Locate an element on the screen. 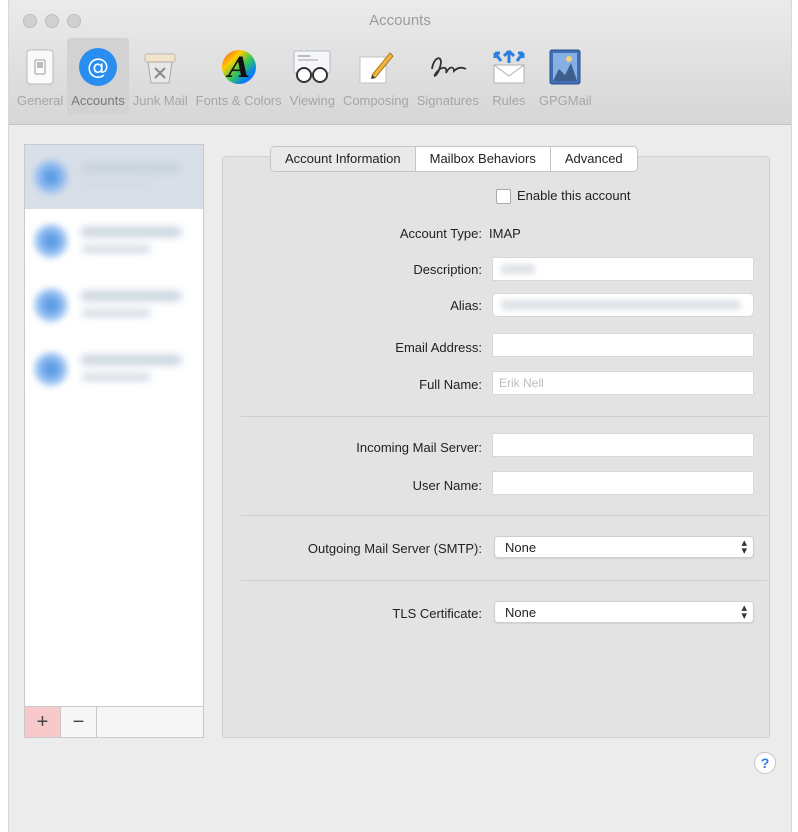 The width and height of the screenshot is (798, 832). help-button: ? is located at coordinates (765, 763).